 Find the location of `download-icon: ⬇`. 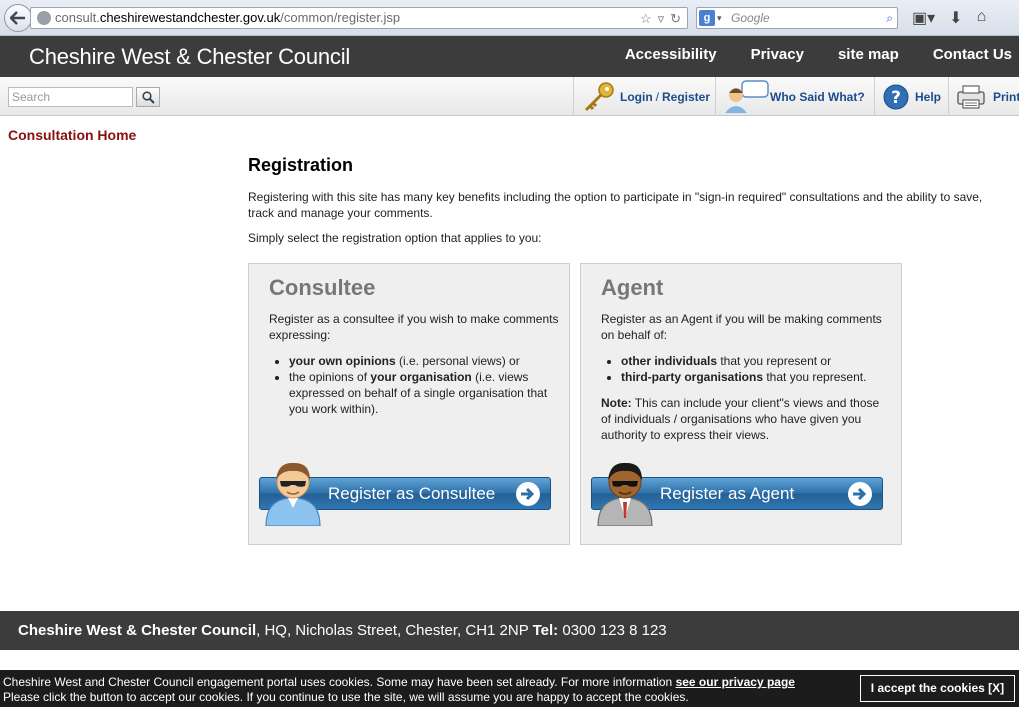

download-icon: ⬇ is located at coordinates (955, 18).